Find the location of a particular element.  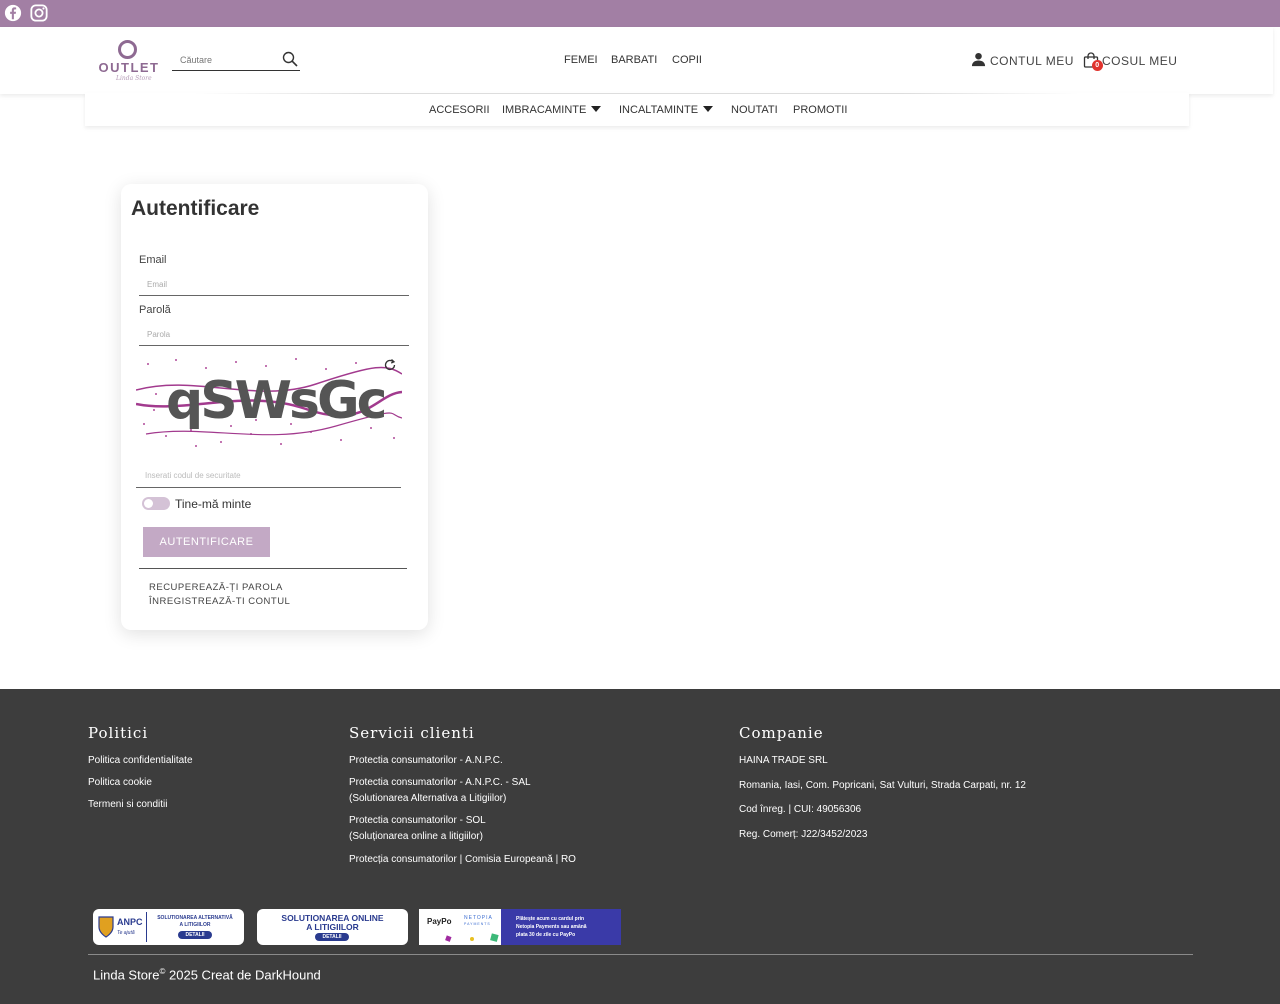

password-field-wrapper is located at coordinates (274, 335).